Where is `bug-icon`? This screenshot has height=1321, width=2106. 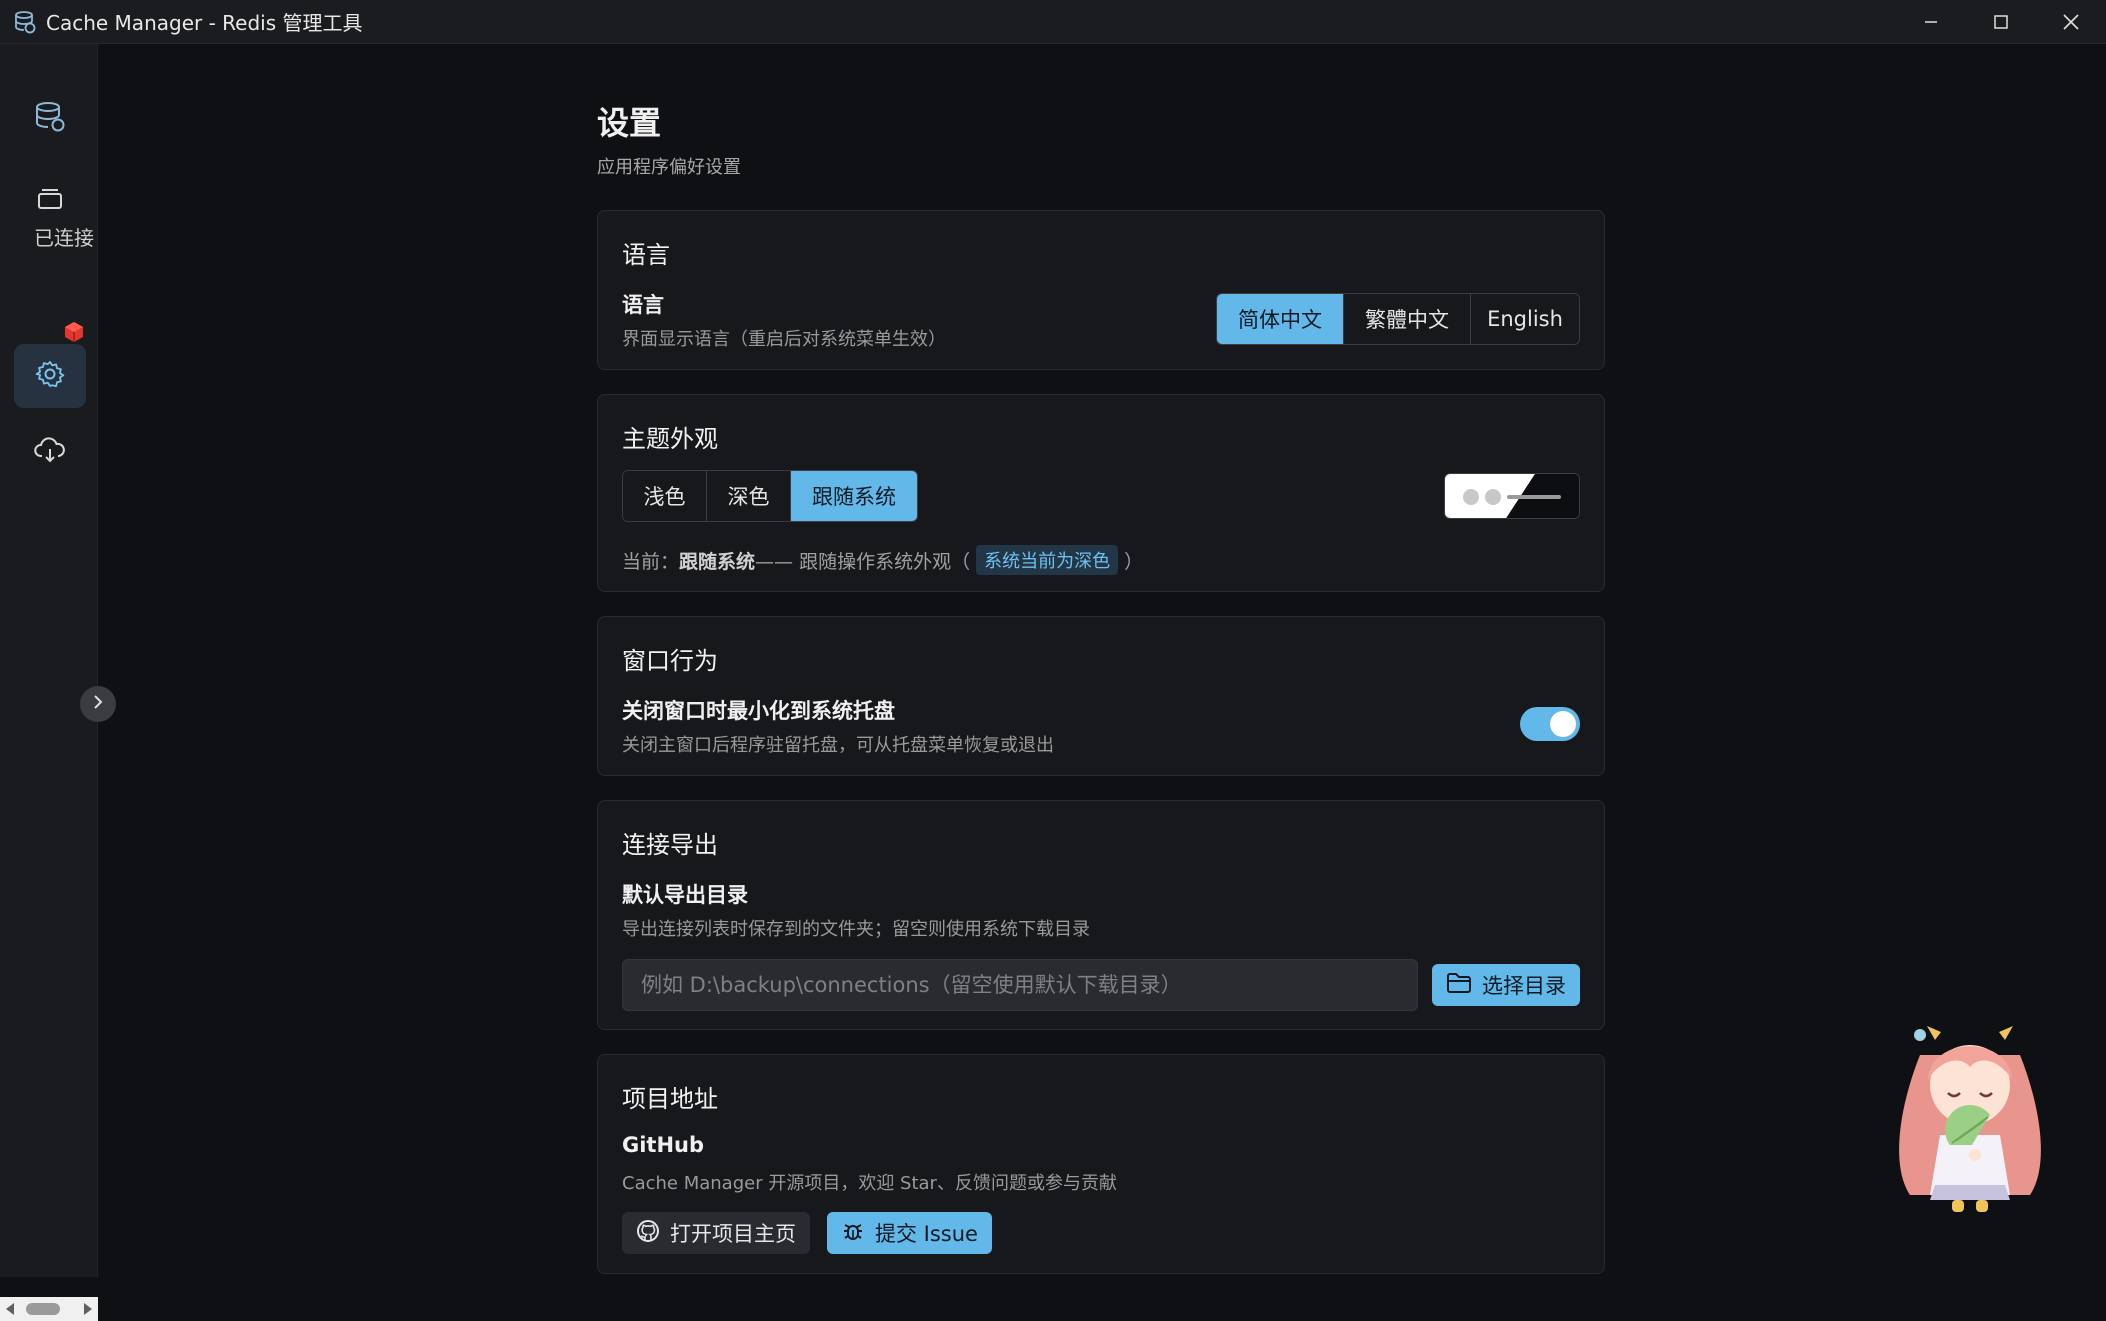
bug-icon is located at coordinates (853, 1233).